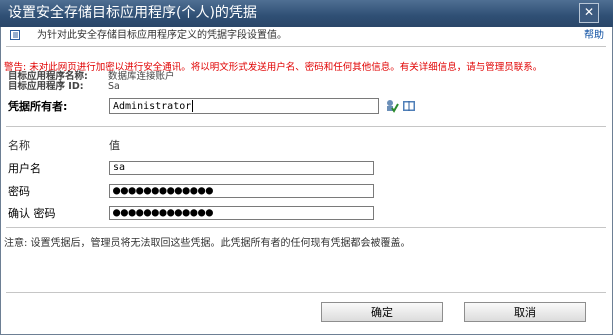  I want to click on owner-input: Administrator, so click(244, 106).